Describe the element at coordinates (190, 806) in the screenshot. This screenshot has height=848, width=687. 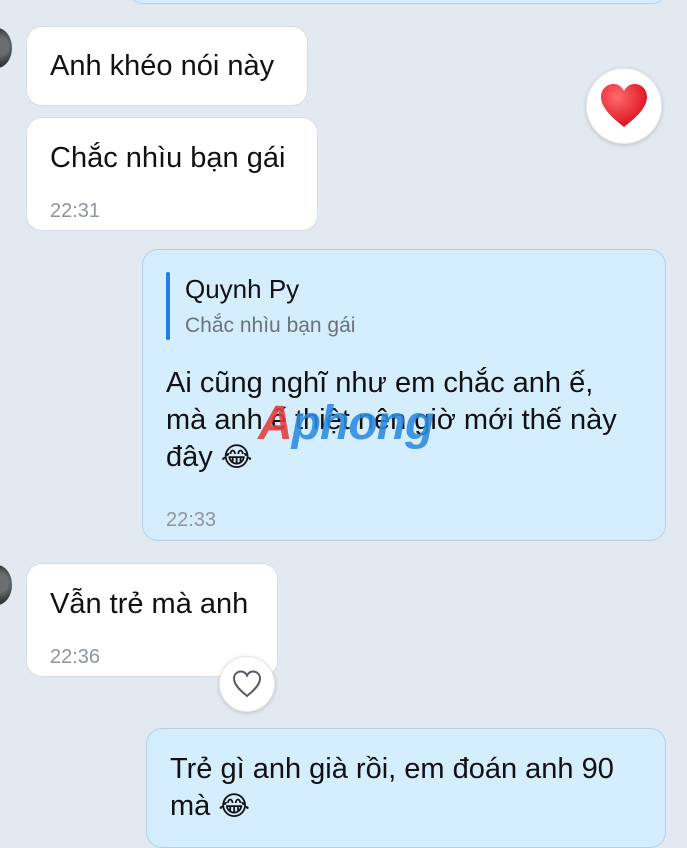
I see `message-text: mà` at that location.